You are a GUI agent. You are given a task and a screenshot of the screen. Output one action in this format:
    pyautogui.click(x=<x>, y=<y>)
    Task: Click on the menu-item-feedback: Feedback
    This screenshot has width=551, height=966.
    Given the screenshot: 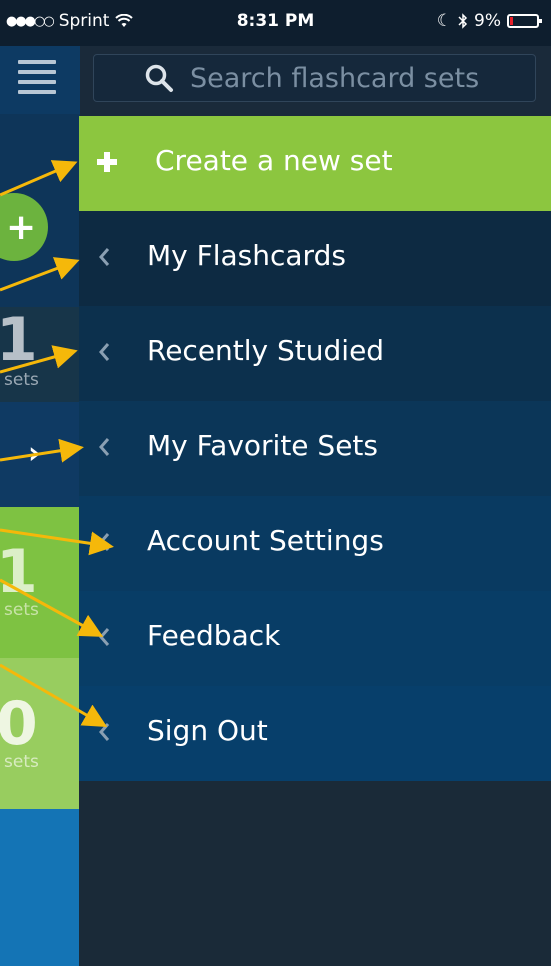 What is the action you would take?
    pyautogui.click(x=315, y=638)
    